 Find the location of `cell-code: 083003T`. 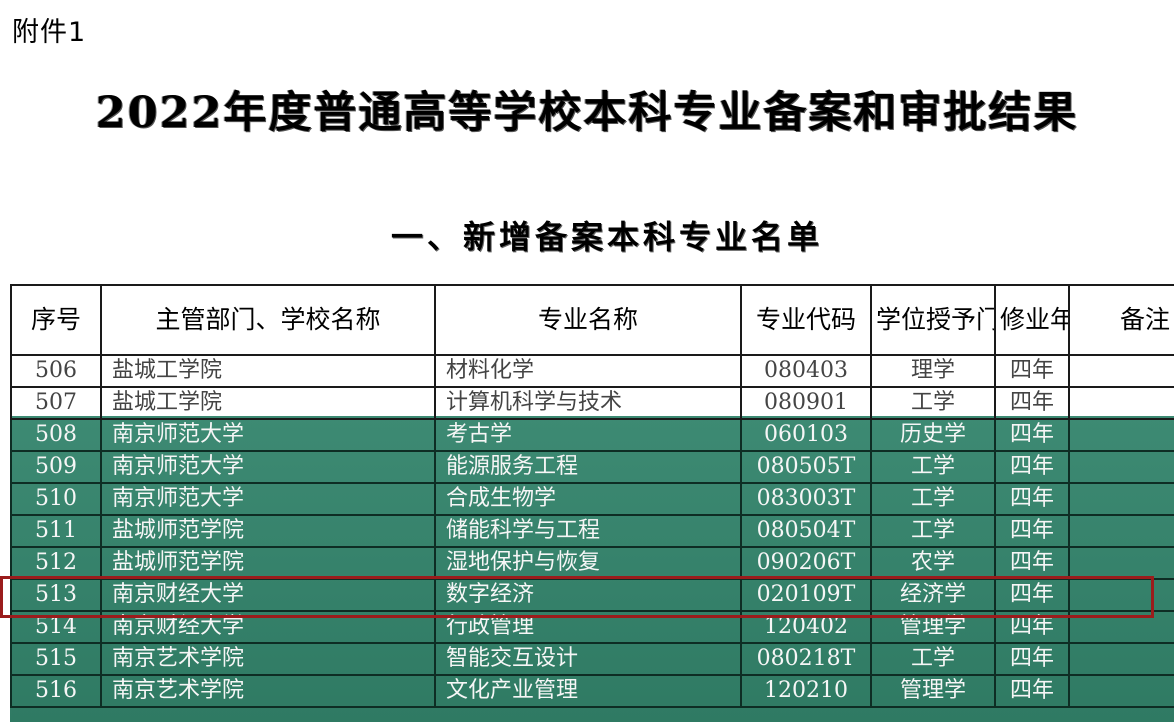

cell-code: 083003T is located at coordinates (806, 499).